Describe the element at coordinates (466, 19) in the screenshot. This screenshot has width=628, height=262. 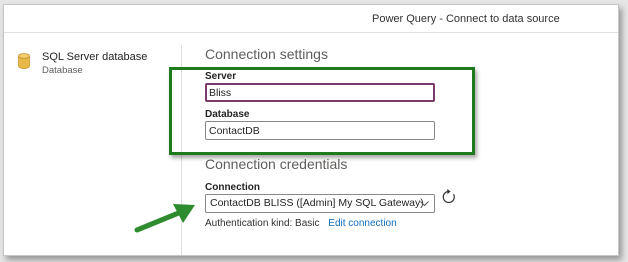
I see `window-title: Power Query - Connect to data source` at that location.